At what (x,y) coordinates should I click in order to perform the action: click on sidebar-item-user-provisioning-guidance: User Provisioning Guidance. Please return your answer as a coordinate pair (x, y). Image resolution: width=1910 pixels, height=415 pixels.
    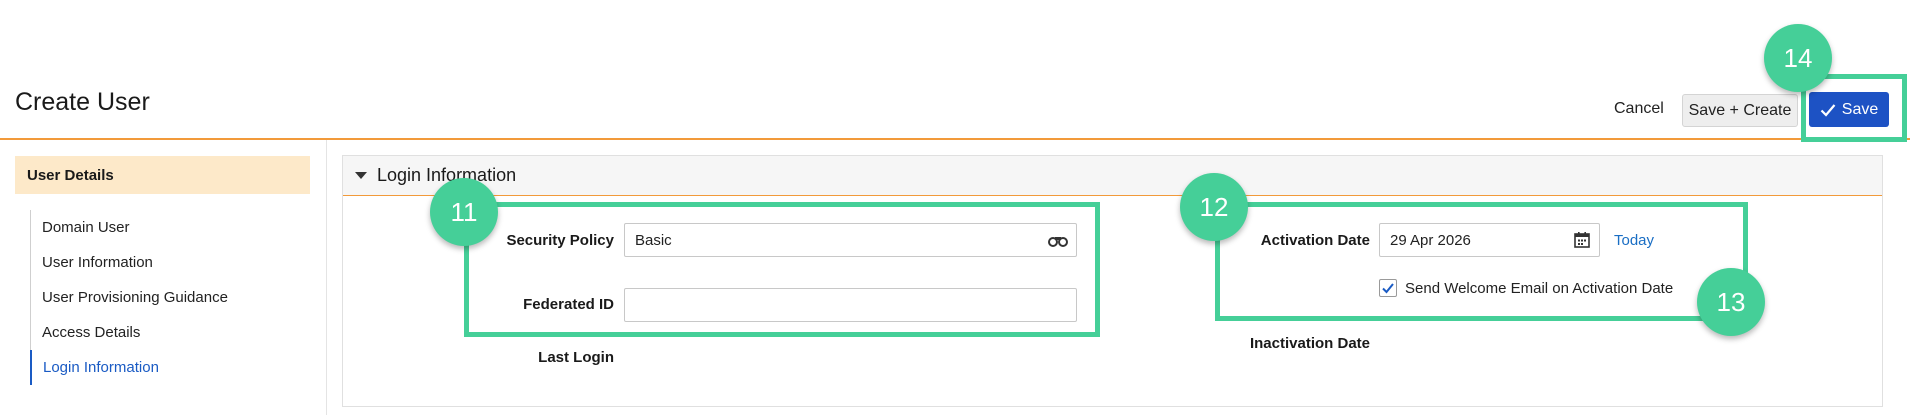
    Looking at the image, I should click on (170, 297).